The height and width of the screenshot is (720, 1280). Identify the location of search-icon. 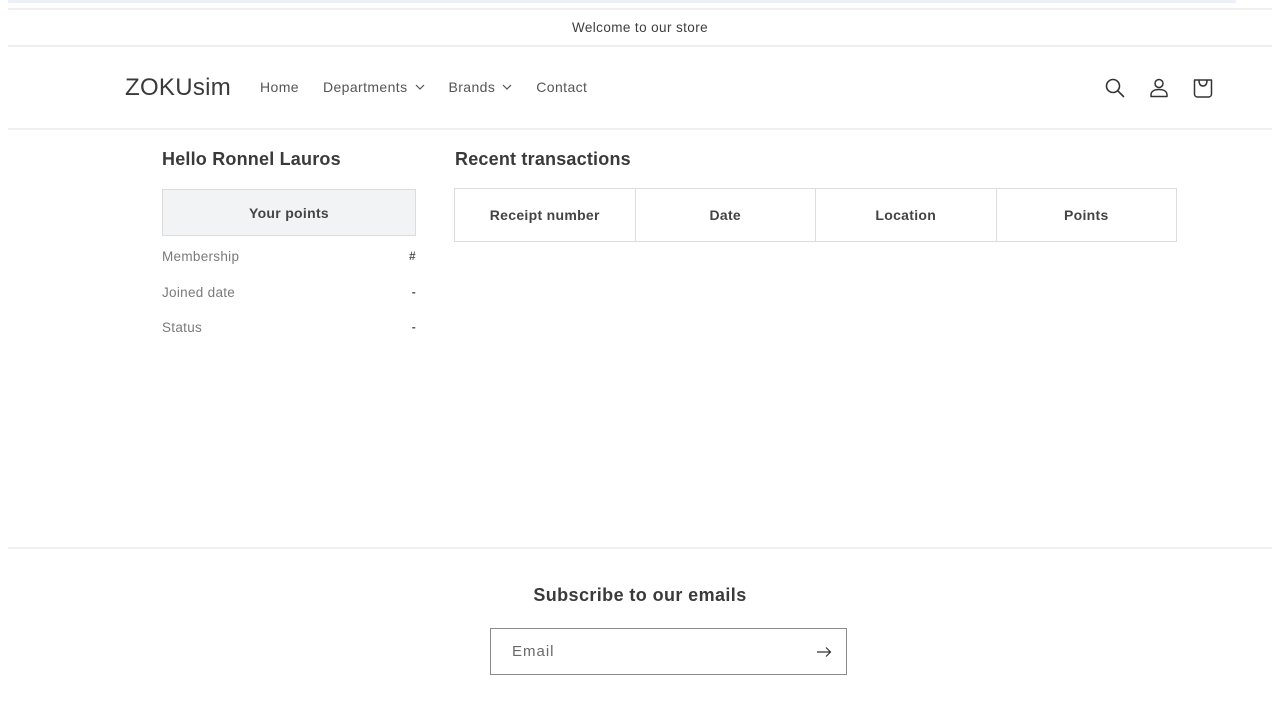
(1115, 88).